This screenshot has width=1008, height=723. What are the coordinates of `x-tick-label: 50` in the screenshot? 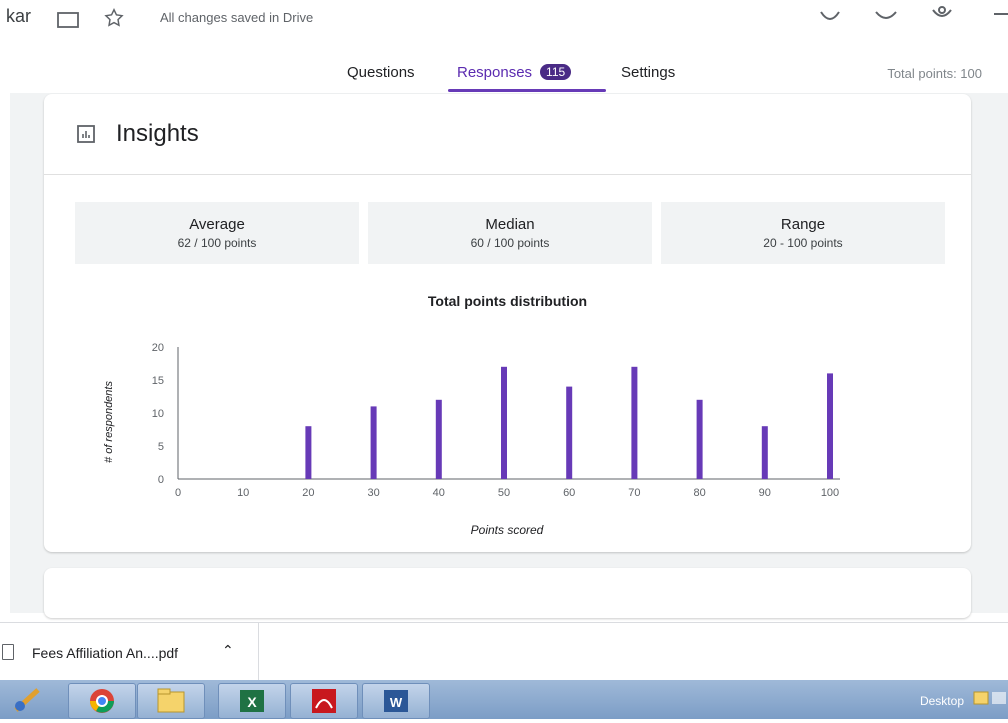 It's located at (504, 493).